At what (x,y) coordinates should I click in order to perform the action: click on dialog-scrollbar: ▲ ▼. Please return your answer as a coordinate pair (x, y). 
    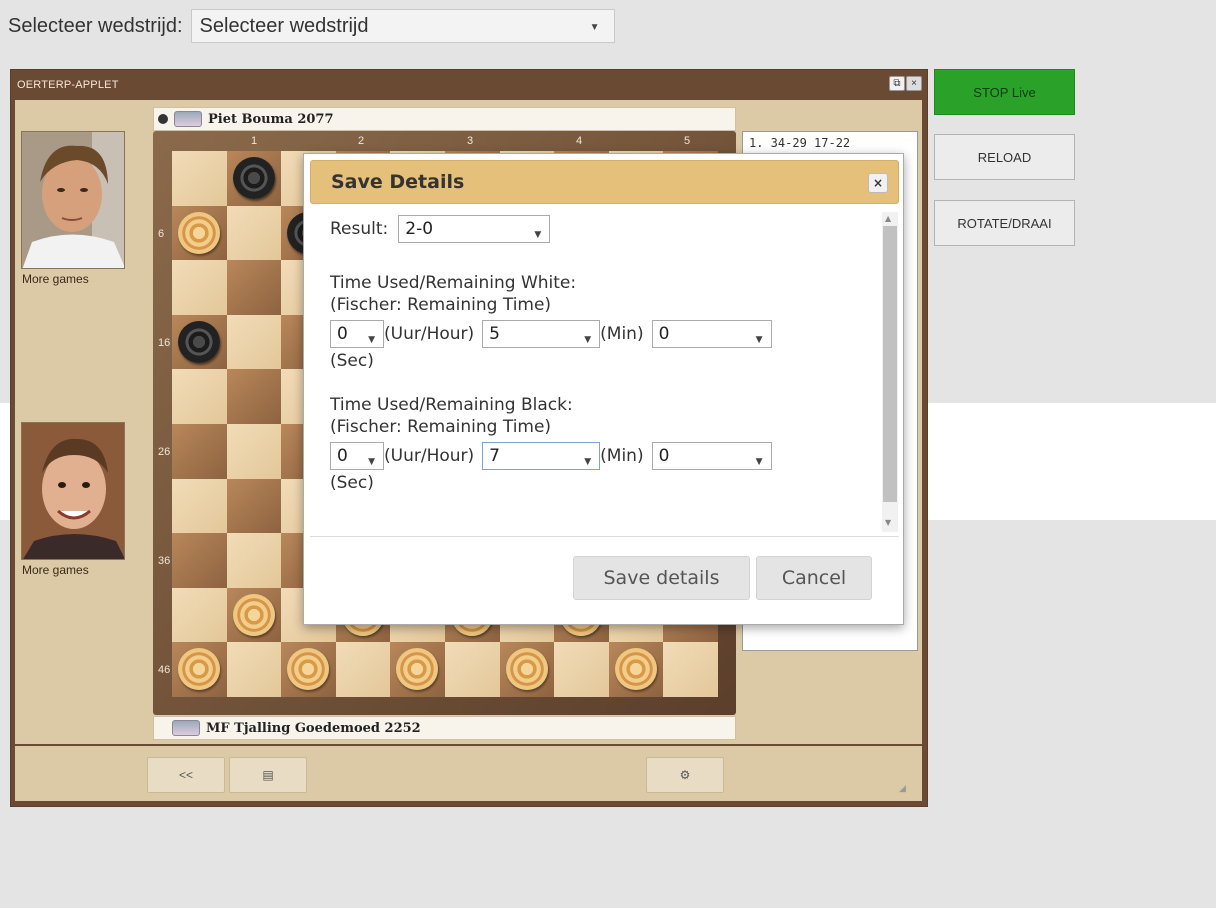
    Looking at the image, I should click on (890, 372).